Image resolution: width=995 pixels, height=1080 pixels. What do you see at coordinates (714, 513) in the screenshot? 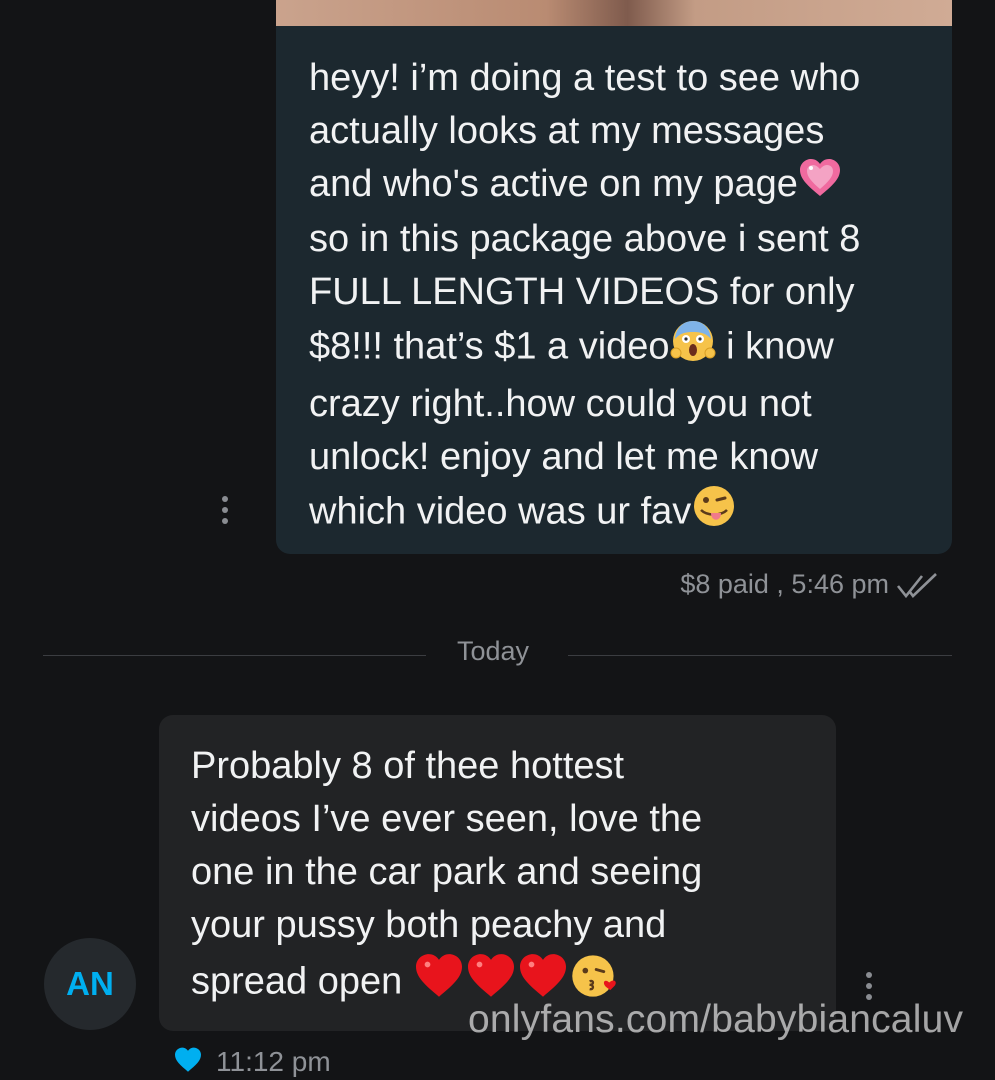
I see `winking-tongue-emoji` at bounding box center [714, 513].